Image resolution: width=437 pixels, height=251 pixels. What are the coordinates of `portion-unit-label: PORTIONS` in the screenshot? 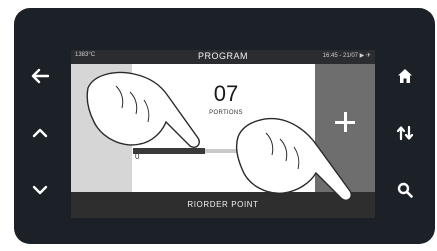 It's located at (226, 113).